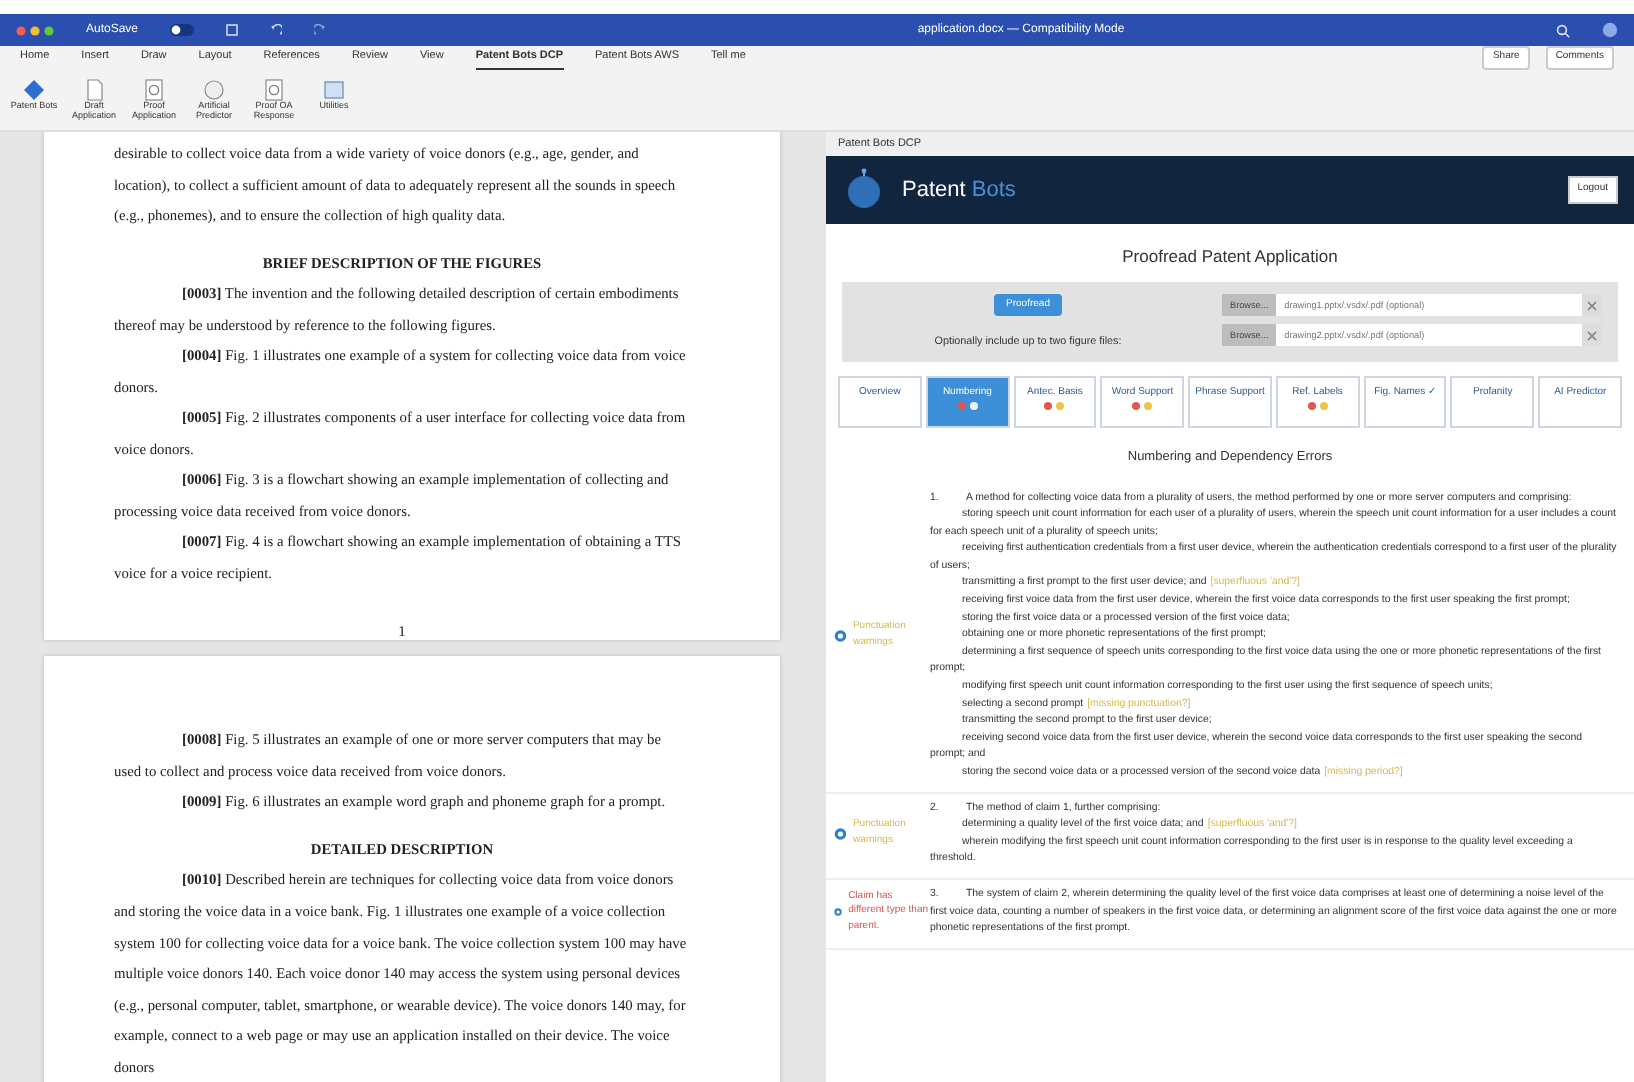  What do you see at coordinates (959, 190) in the screenshot?
I see `brand-name: Patent Bots` at bounding box center [959, 190].